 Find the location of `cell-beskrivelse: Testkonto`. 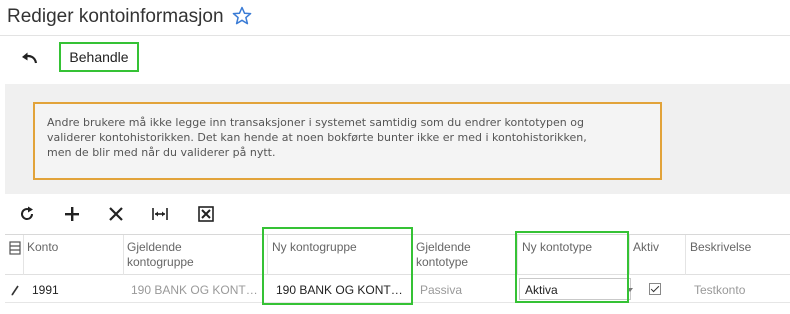

cell-beskrivelse: Testkonto is located at coordinates (739, 290).